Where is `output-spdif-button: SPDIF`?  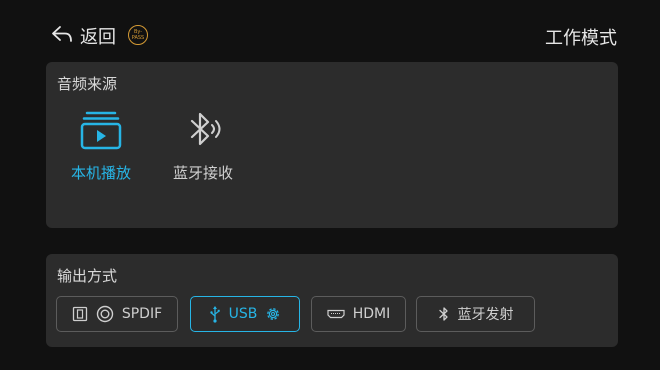
output-spdif-button: SPDIF is located at coordinates (117, 314).